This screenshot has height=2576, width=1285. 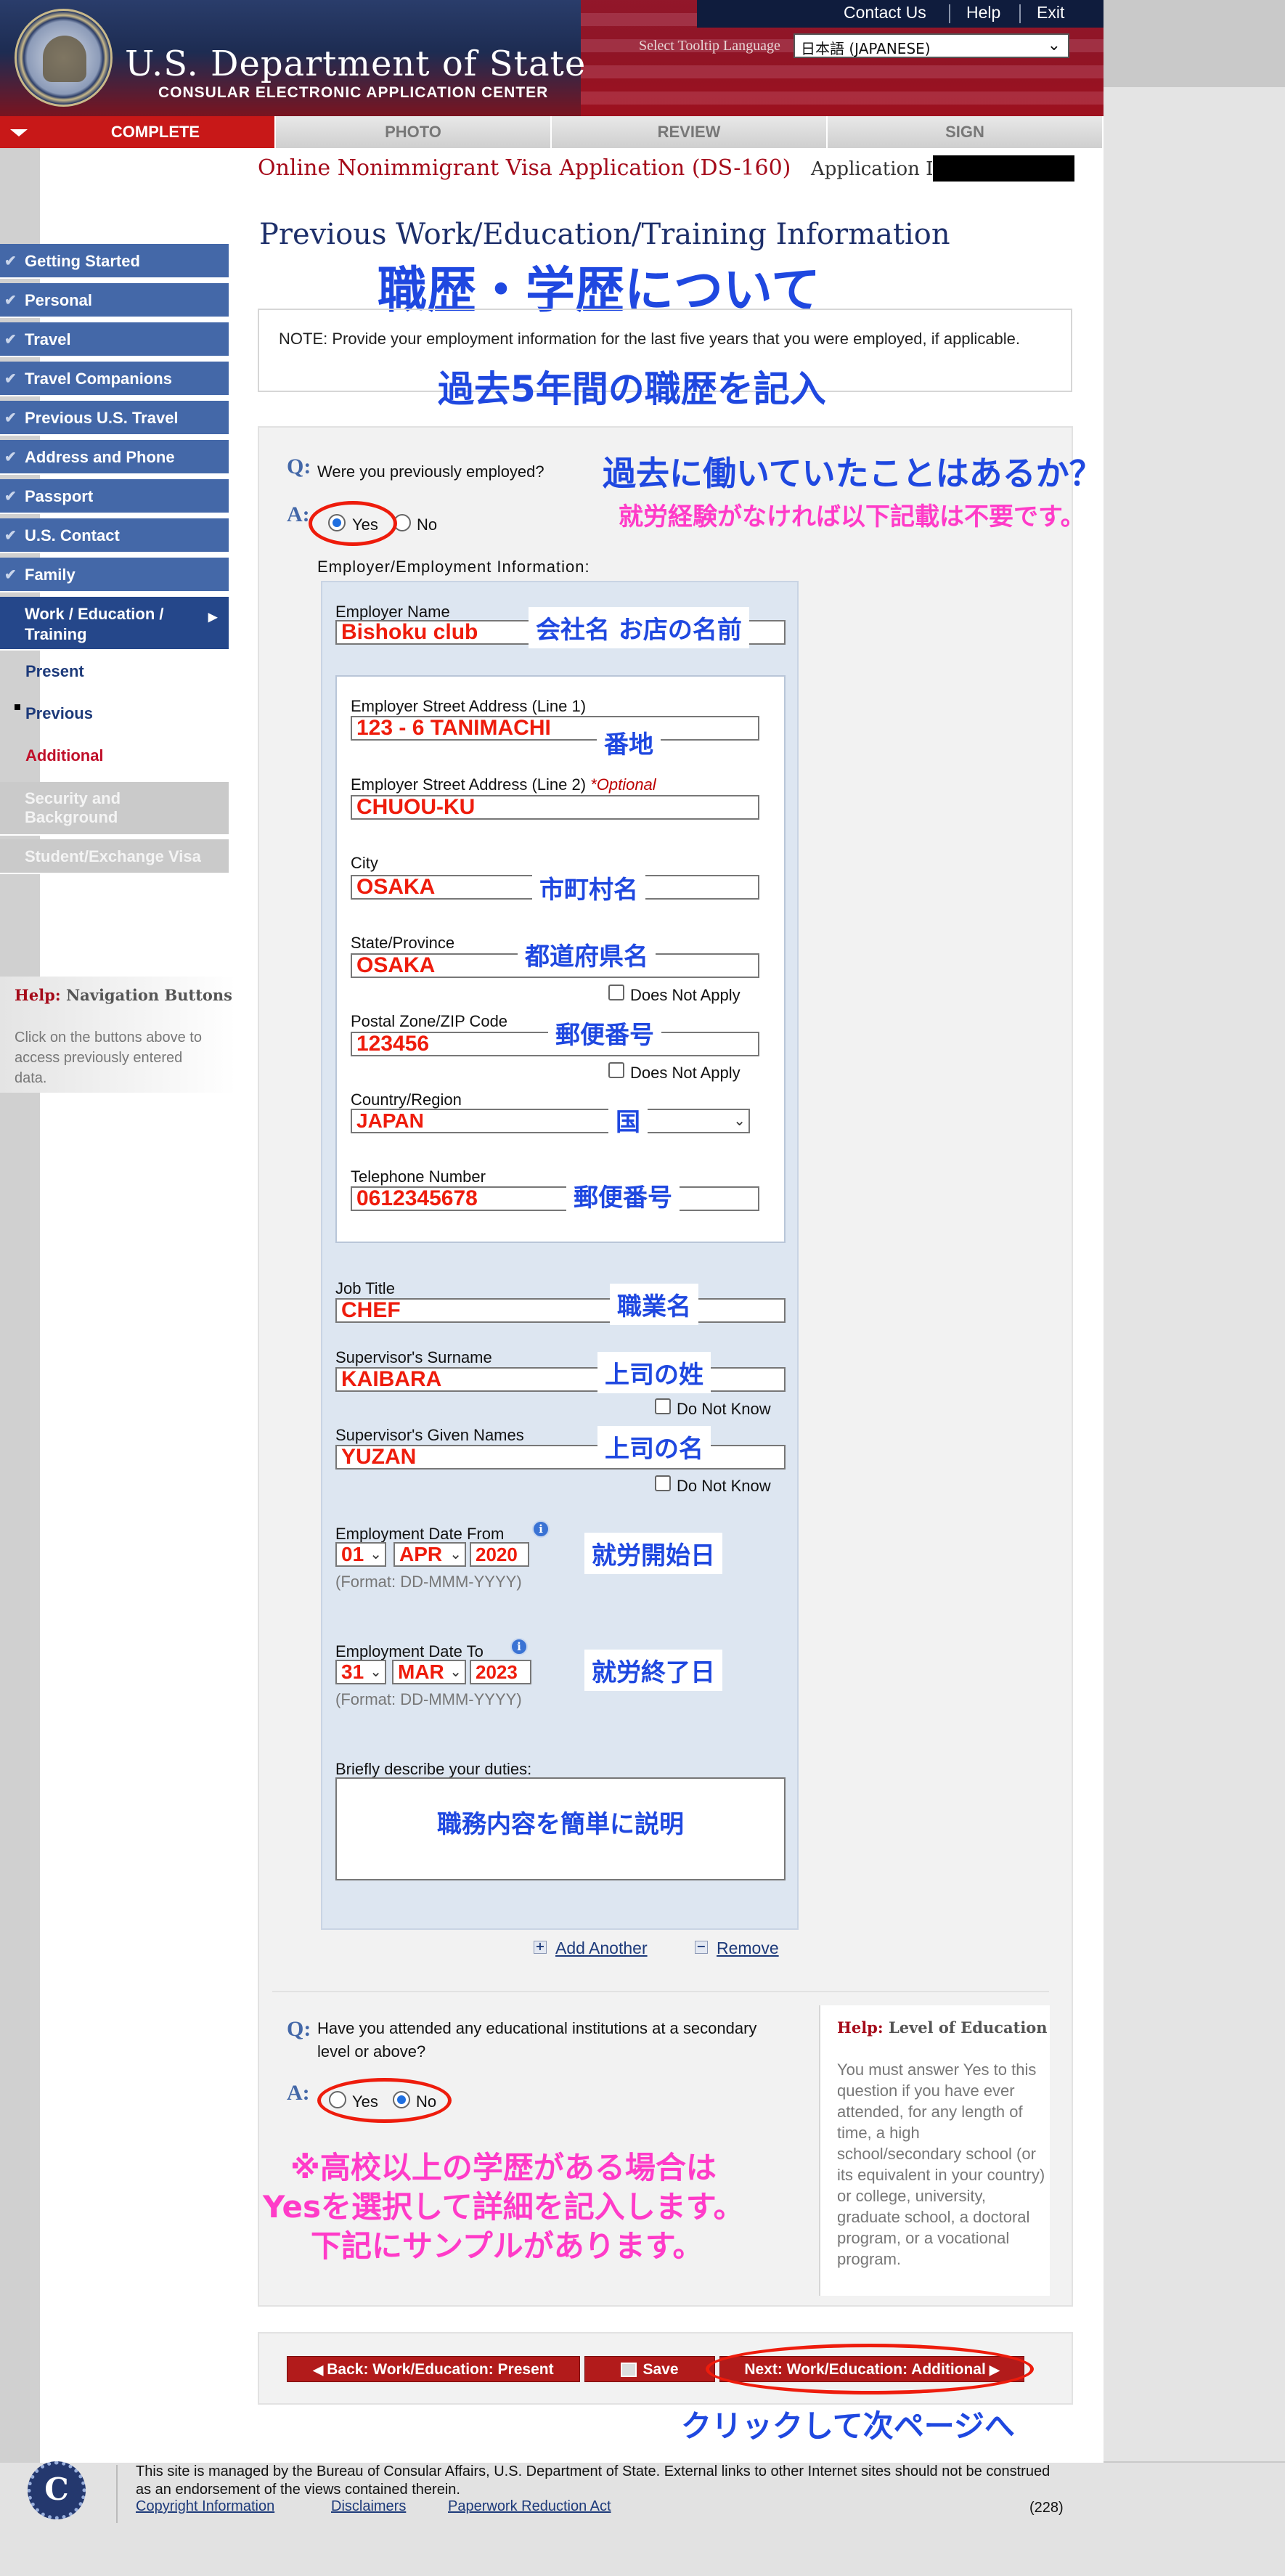 I want to click on phone-input: 0612345678, so click(x=555, y=1198).